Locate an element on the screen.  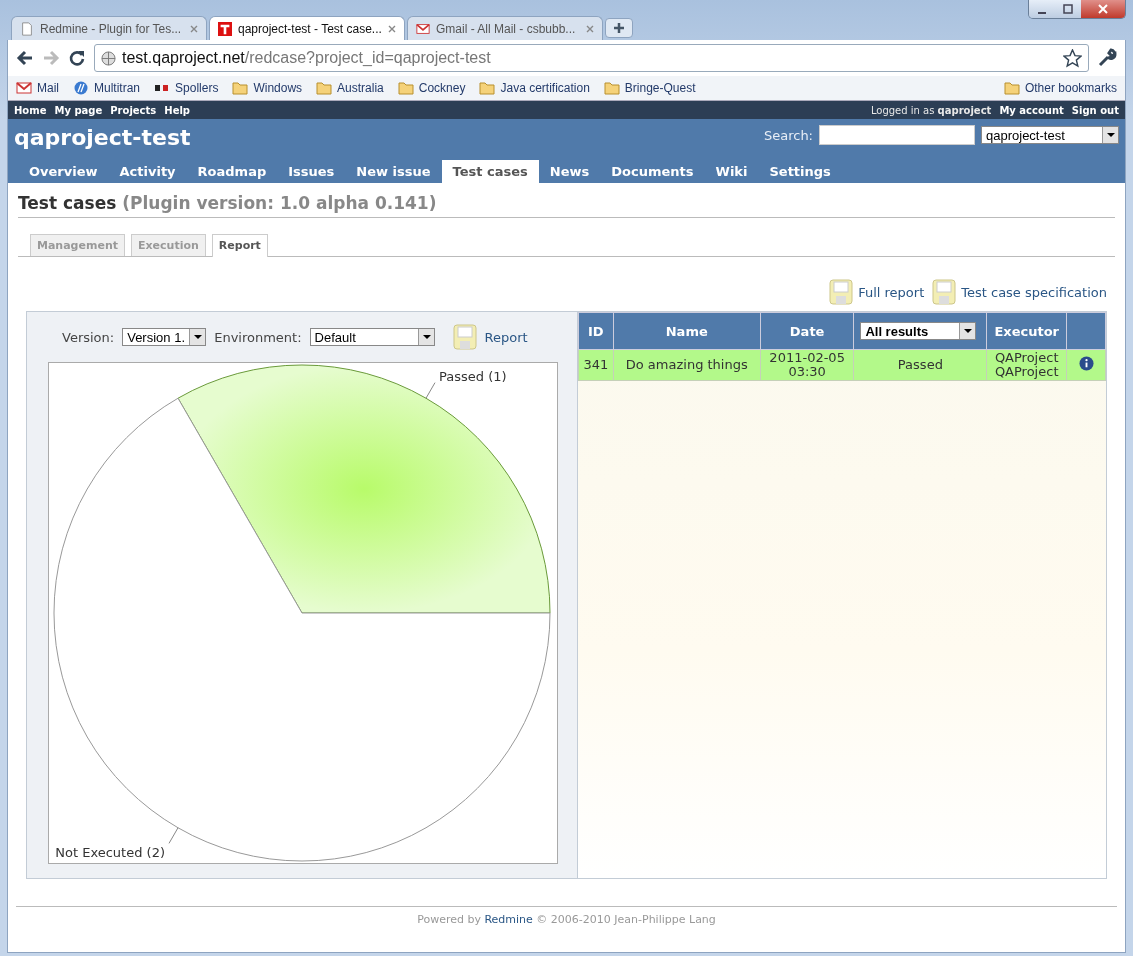
top-menu-link: Projects is located at coordinates (133, 110).